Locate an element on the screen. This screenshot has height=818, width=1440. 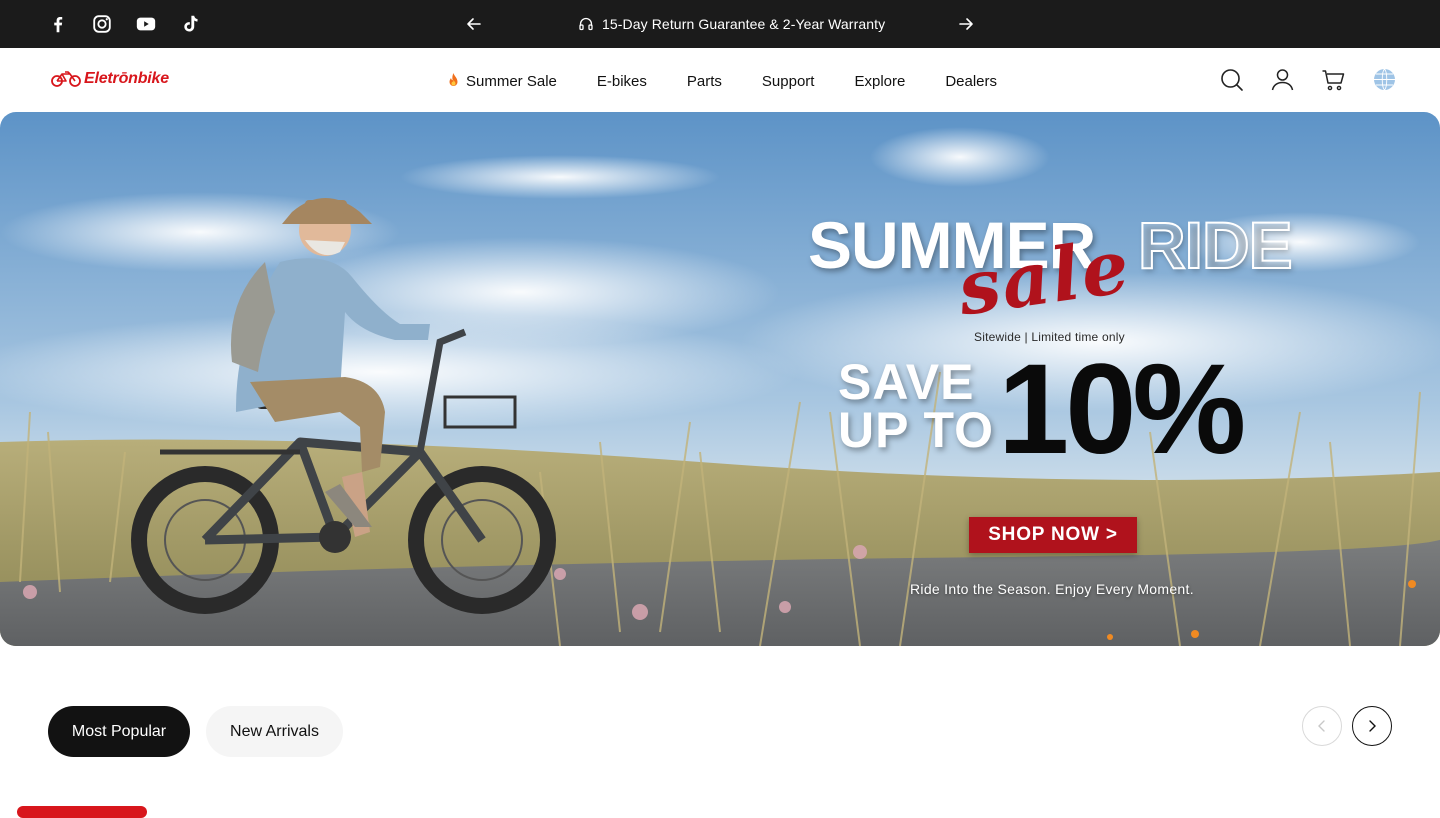
save-line-2: UP TO is located at coordinates (916, 430).